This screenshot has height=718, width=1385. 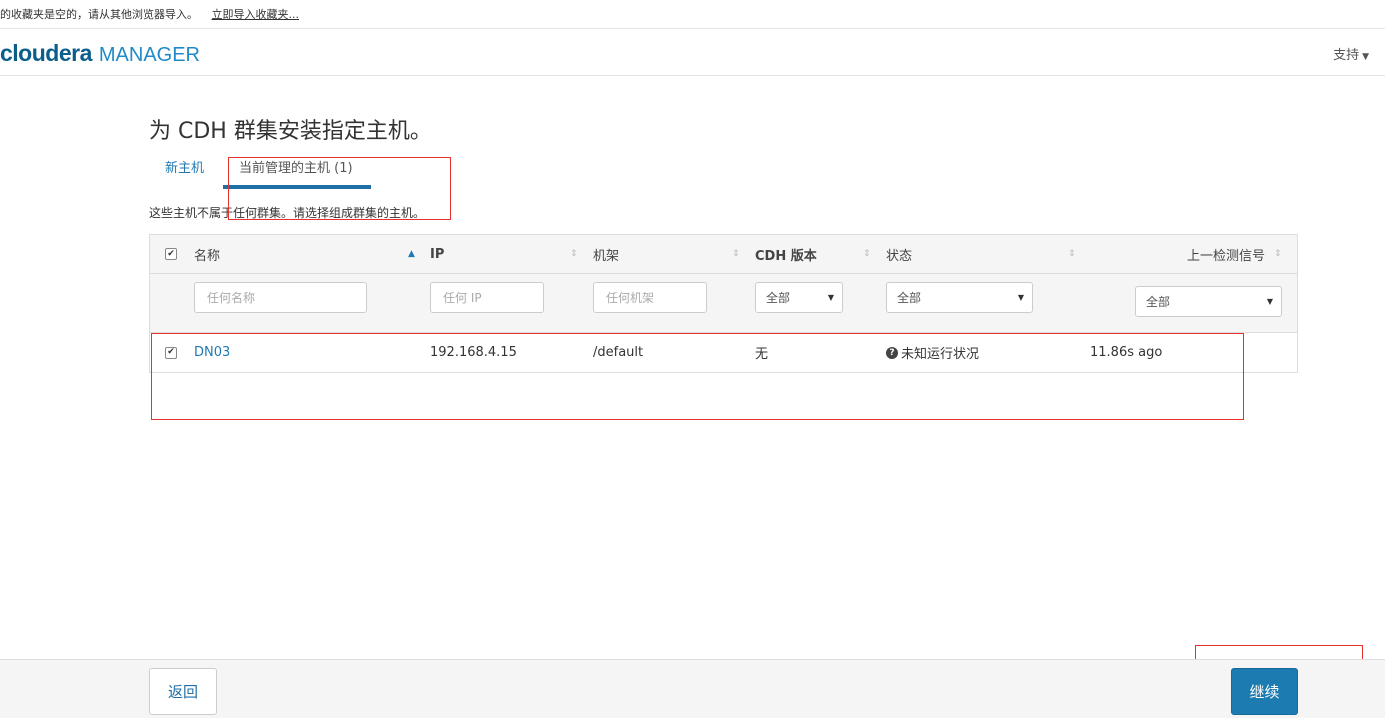 What do you see at coordinates (723, 254) in the screenshot?
I see `table-header: ✔ 名称 ▲ IP ⇕ 机架 ⇕ CDH 版本 ⇕ 状态 ⇕ 上一检测信号 ⇕` at bounding box center [723, 254].